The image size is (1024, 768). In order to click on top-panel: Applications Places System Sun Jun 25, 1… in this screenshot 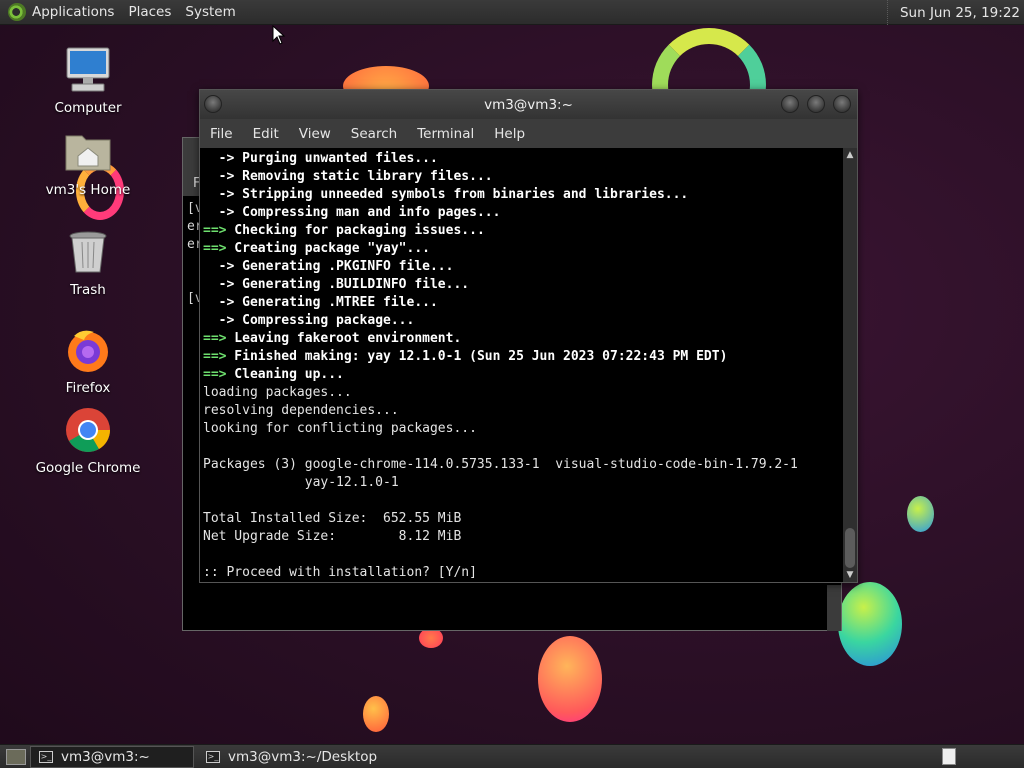, I will do `click(512, 12)`.